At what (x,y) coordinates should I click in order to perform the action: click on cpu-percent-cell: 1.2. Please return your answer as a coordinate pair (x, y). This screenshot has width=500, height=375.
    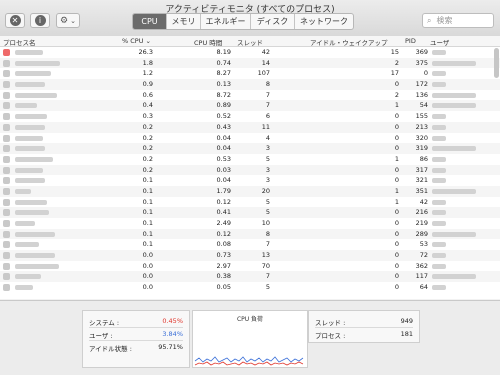
    Looking at the image, I should click on (147, 73).